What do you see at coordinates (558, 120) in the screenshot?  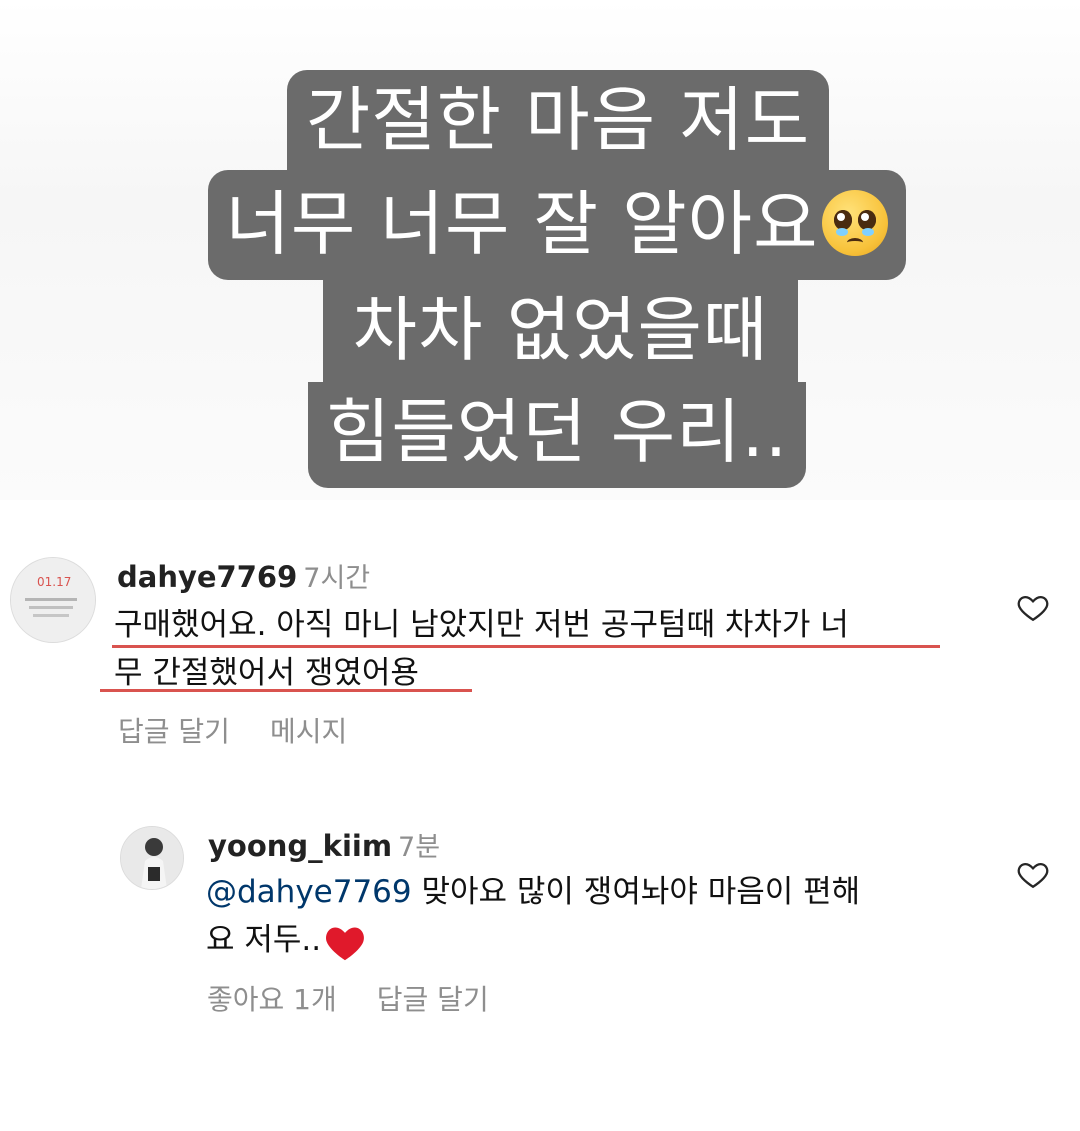 I see `story-line-1: 간절한 마음 저도` at bounding box center [558, 120].